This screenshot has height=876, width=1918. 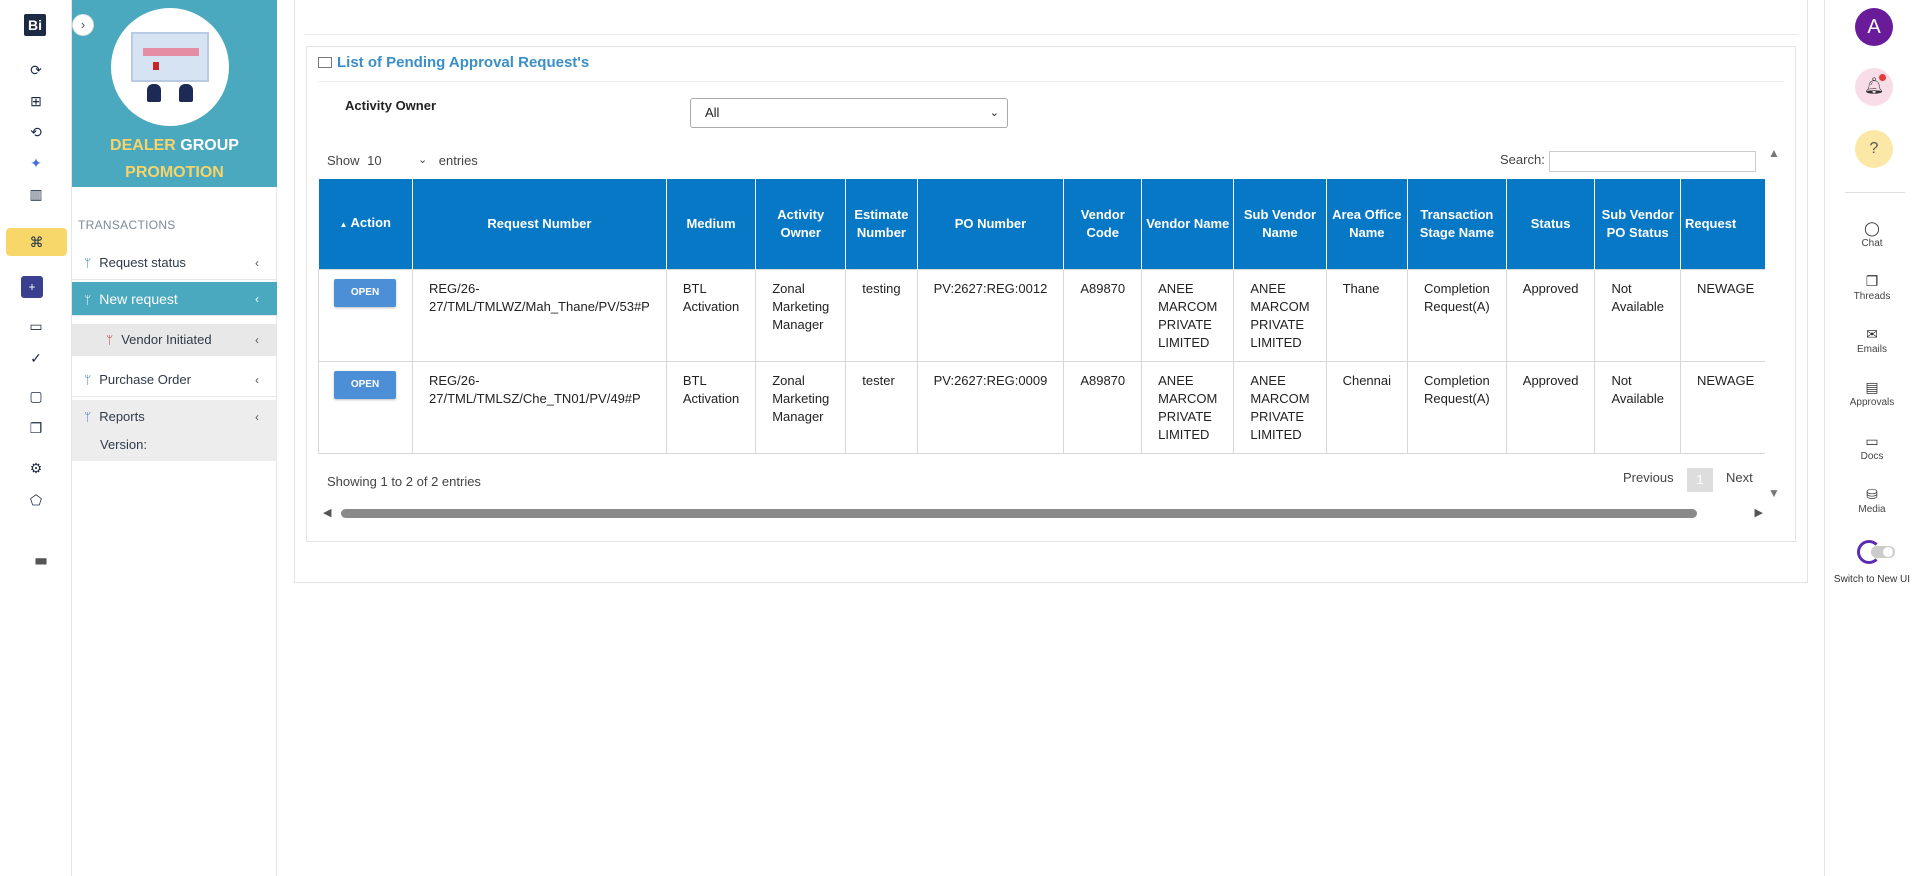 What do you see at coordinates (990, 407) in the screenshot?
I see `po-number-cell: PV:2627:REG:0009` at bounding box center [990, 407].